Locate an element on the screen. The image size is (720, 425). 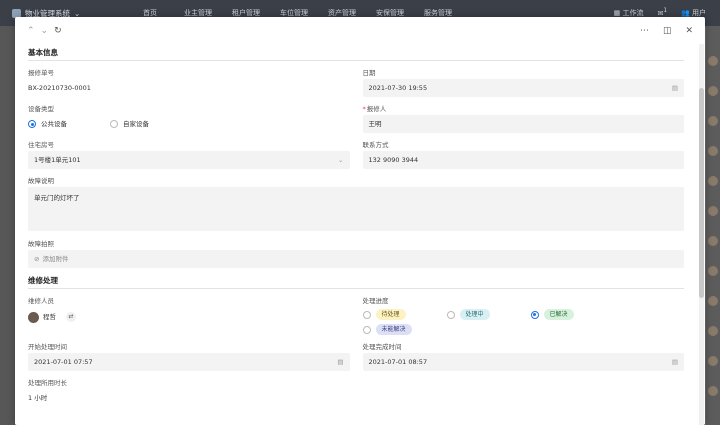
end-time-label: 处理完成时间 is located at coordinates (382, 347).